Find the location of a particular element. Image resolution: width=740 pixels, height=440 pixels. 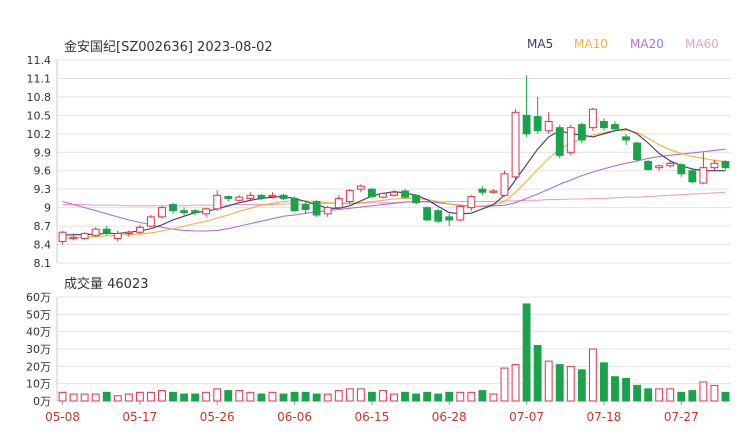

volume-tick-label: 0万 is located at coordinates (42, 401).